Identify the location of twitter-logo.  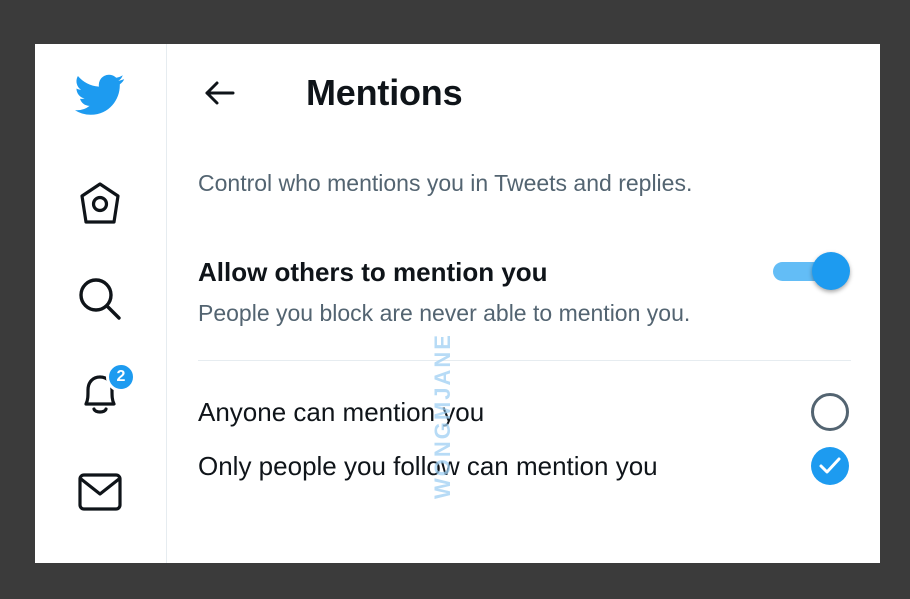
(100, 95).